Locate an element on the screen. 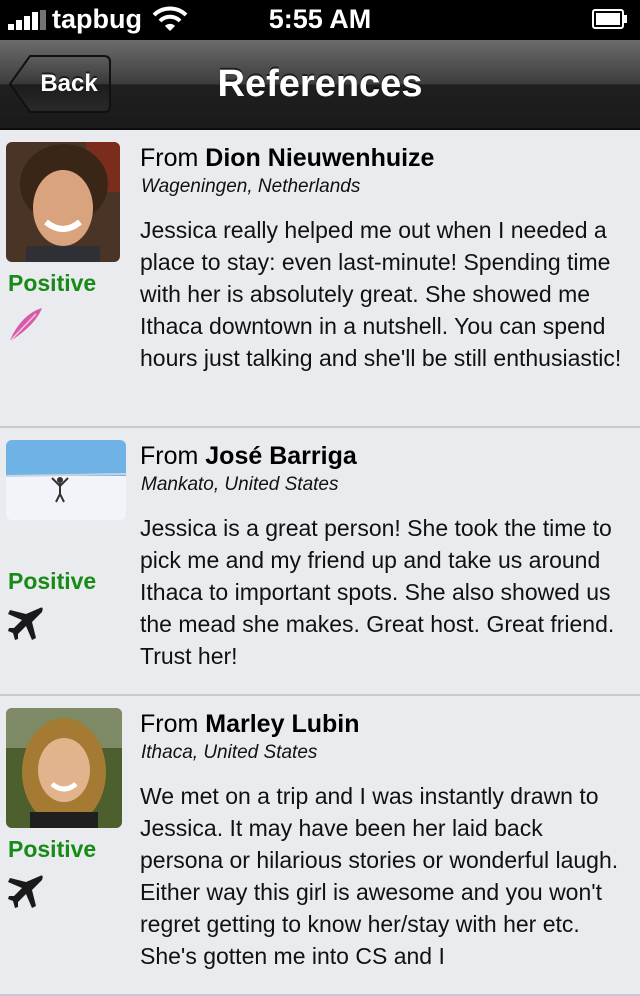 Image resolution: width=640 pixels, height=996 pixels. reference-author-name: Marley Lubin is located at coordinates (282, 724).